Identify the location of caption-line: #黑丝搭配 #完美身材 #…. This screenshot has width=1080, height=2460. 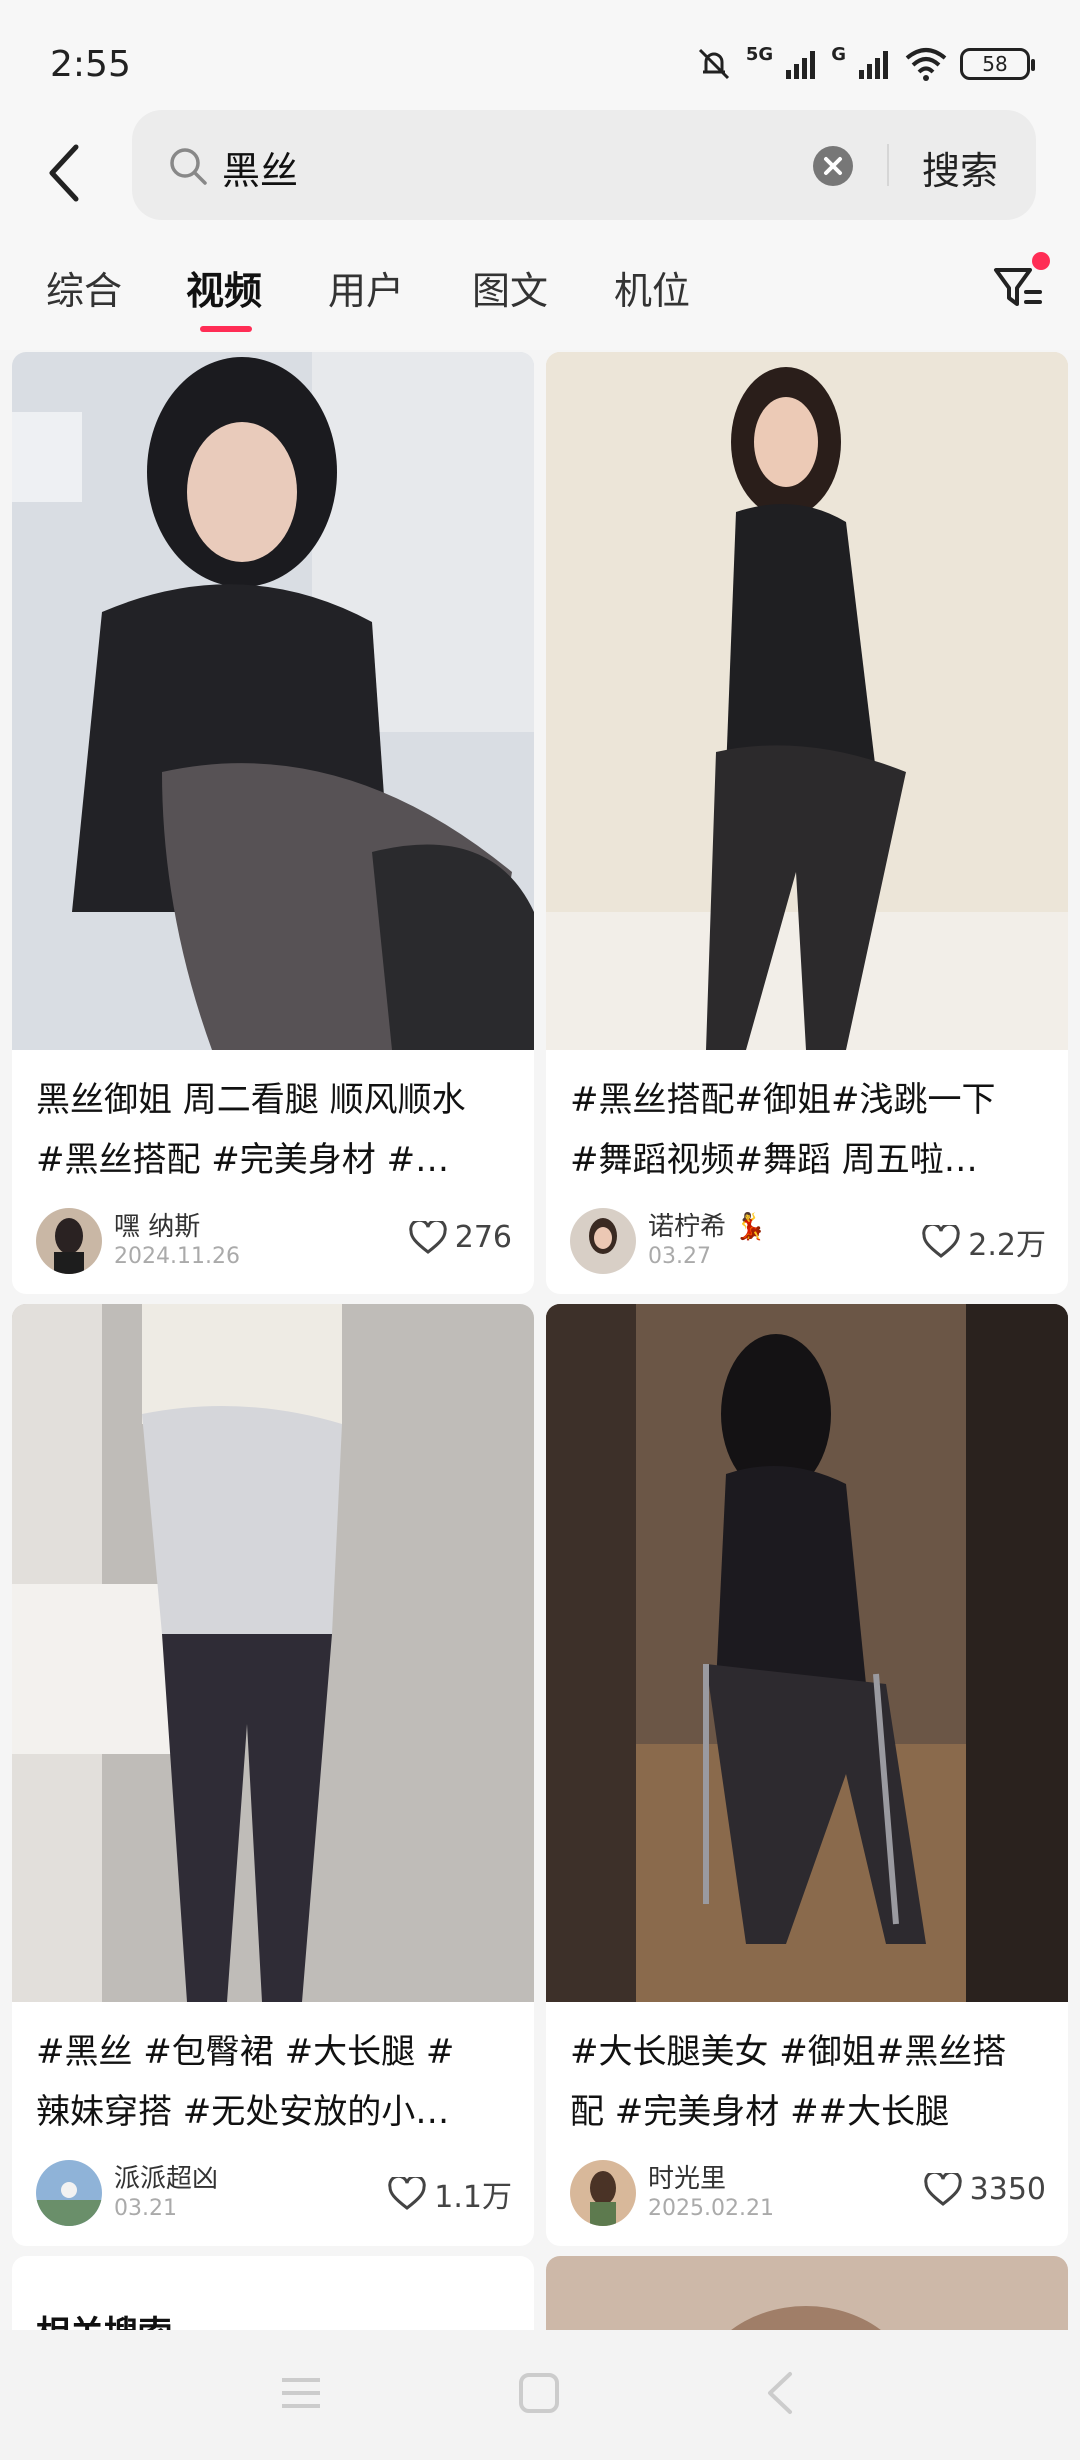
(243, 1160).